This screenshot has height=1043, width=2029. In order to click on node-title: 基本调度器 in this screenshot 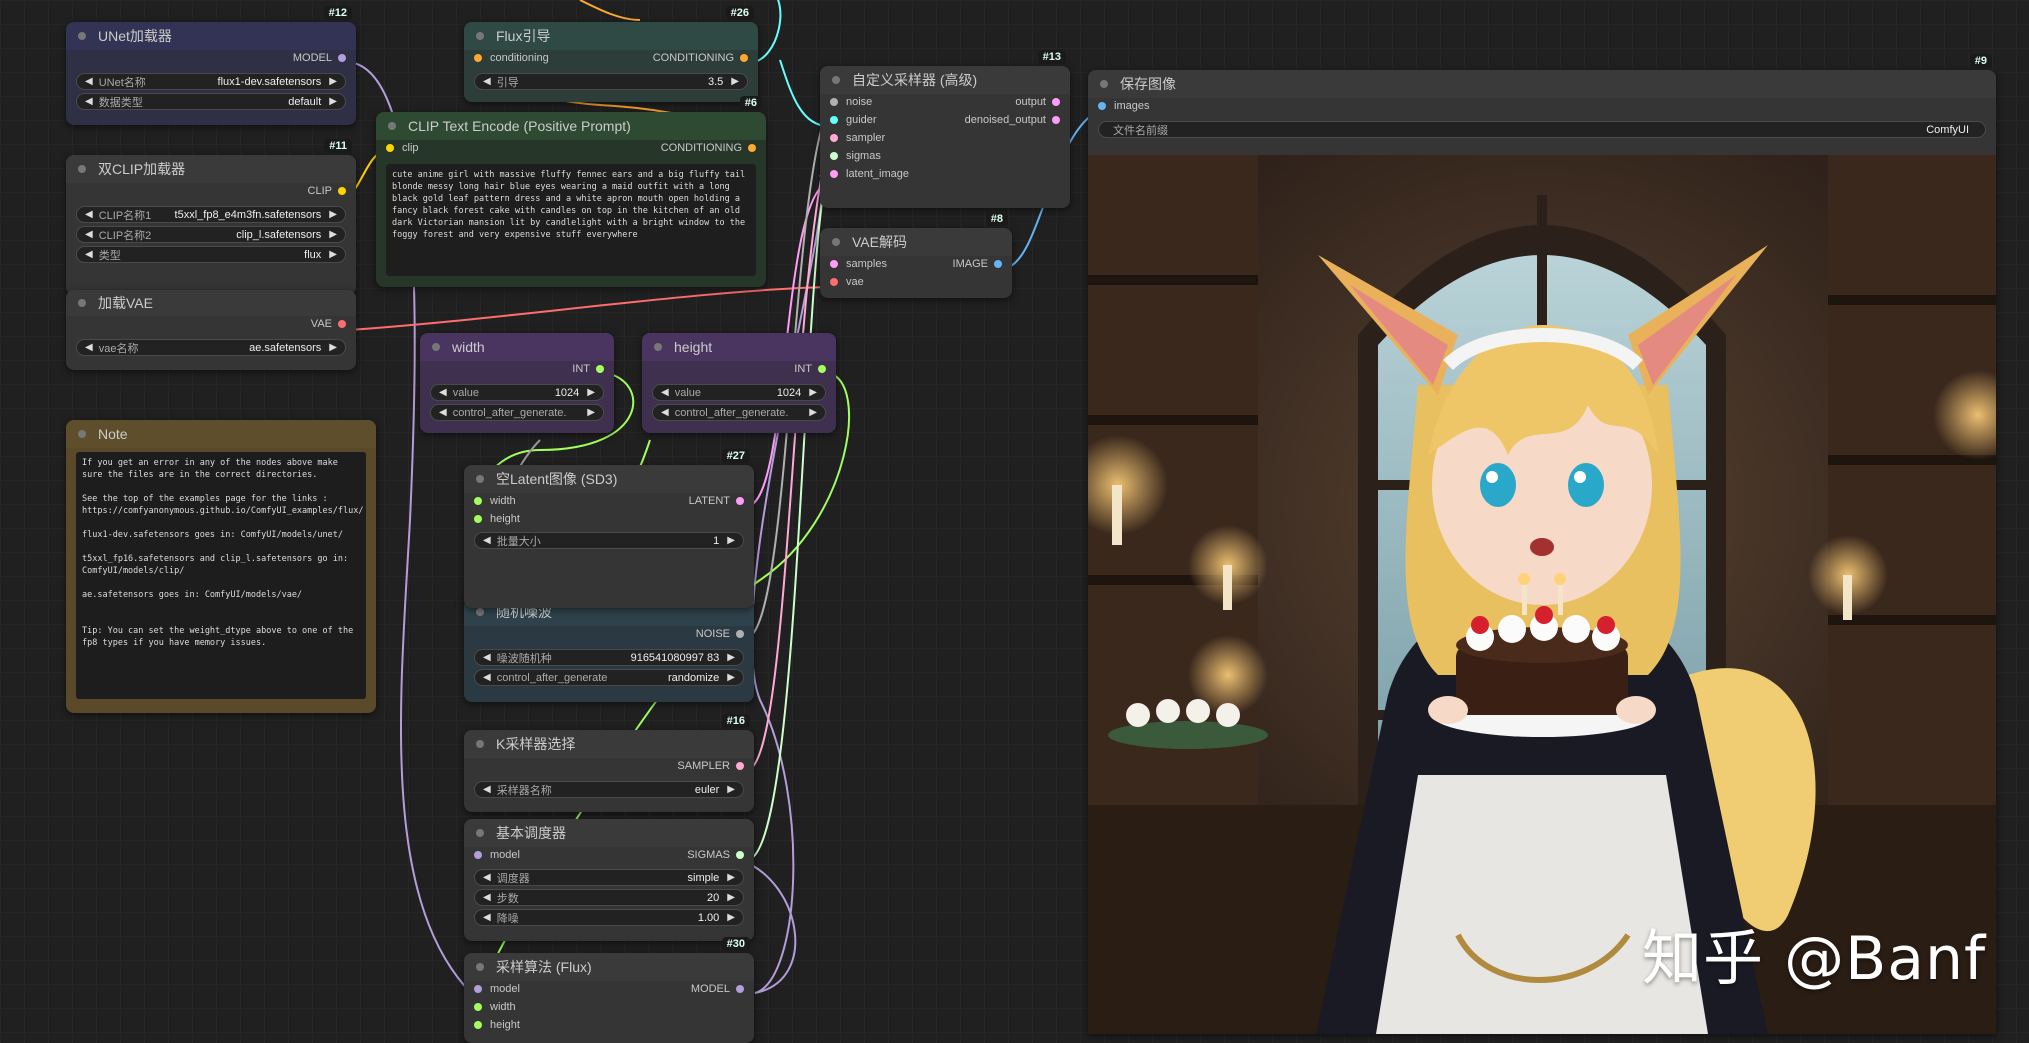, I will do `click(609, 833)`.